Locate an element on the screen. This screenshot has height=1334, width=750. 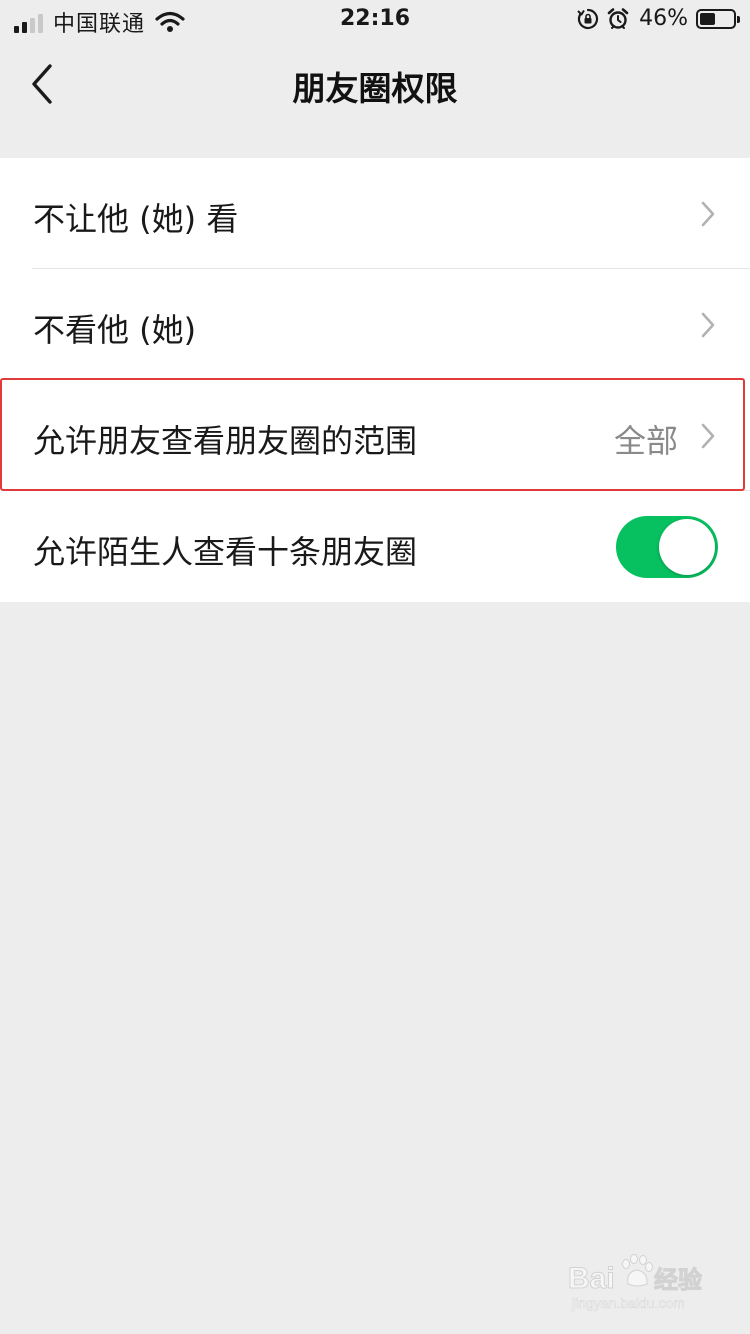
row-label: 允许陌生人查看十条朋友圈 is located at coordinates (225, 552).